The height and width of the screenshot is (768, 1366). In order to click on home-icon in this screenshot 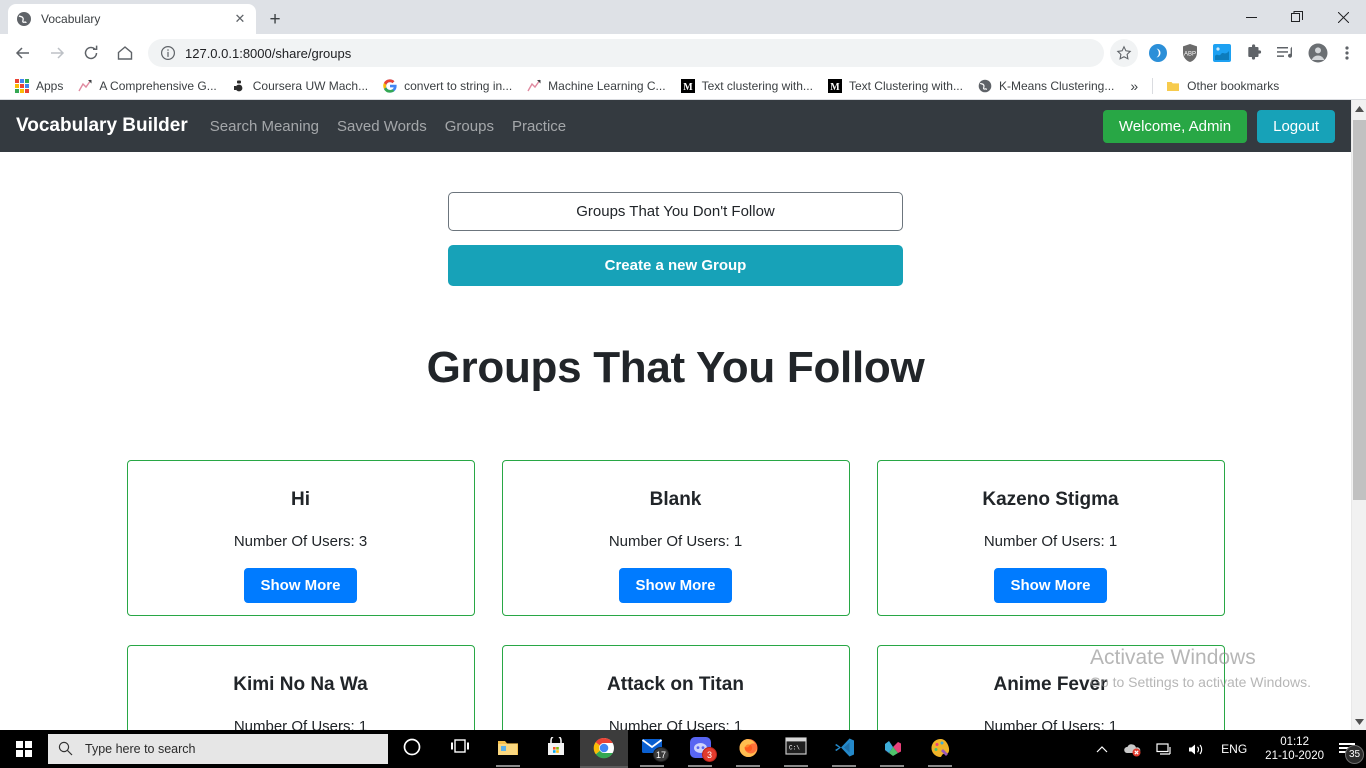, I will do `click(125, 53)`.